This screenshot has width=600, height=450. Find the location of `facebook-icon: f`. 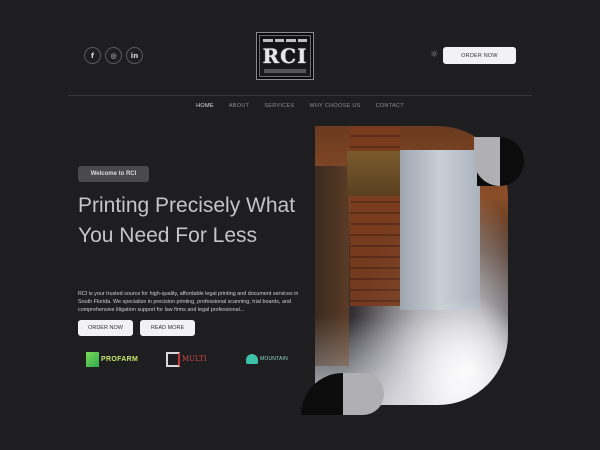

facebook-icon: f is located at coordinates (92, 55).